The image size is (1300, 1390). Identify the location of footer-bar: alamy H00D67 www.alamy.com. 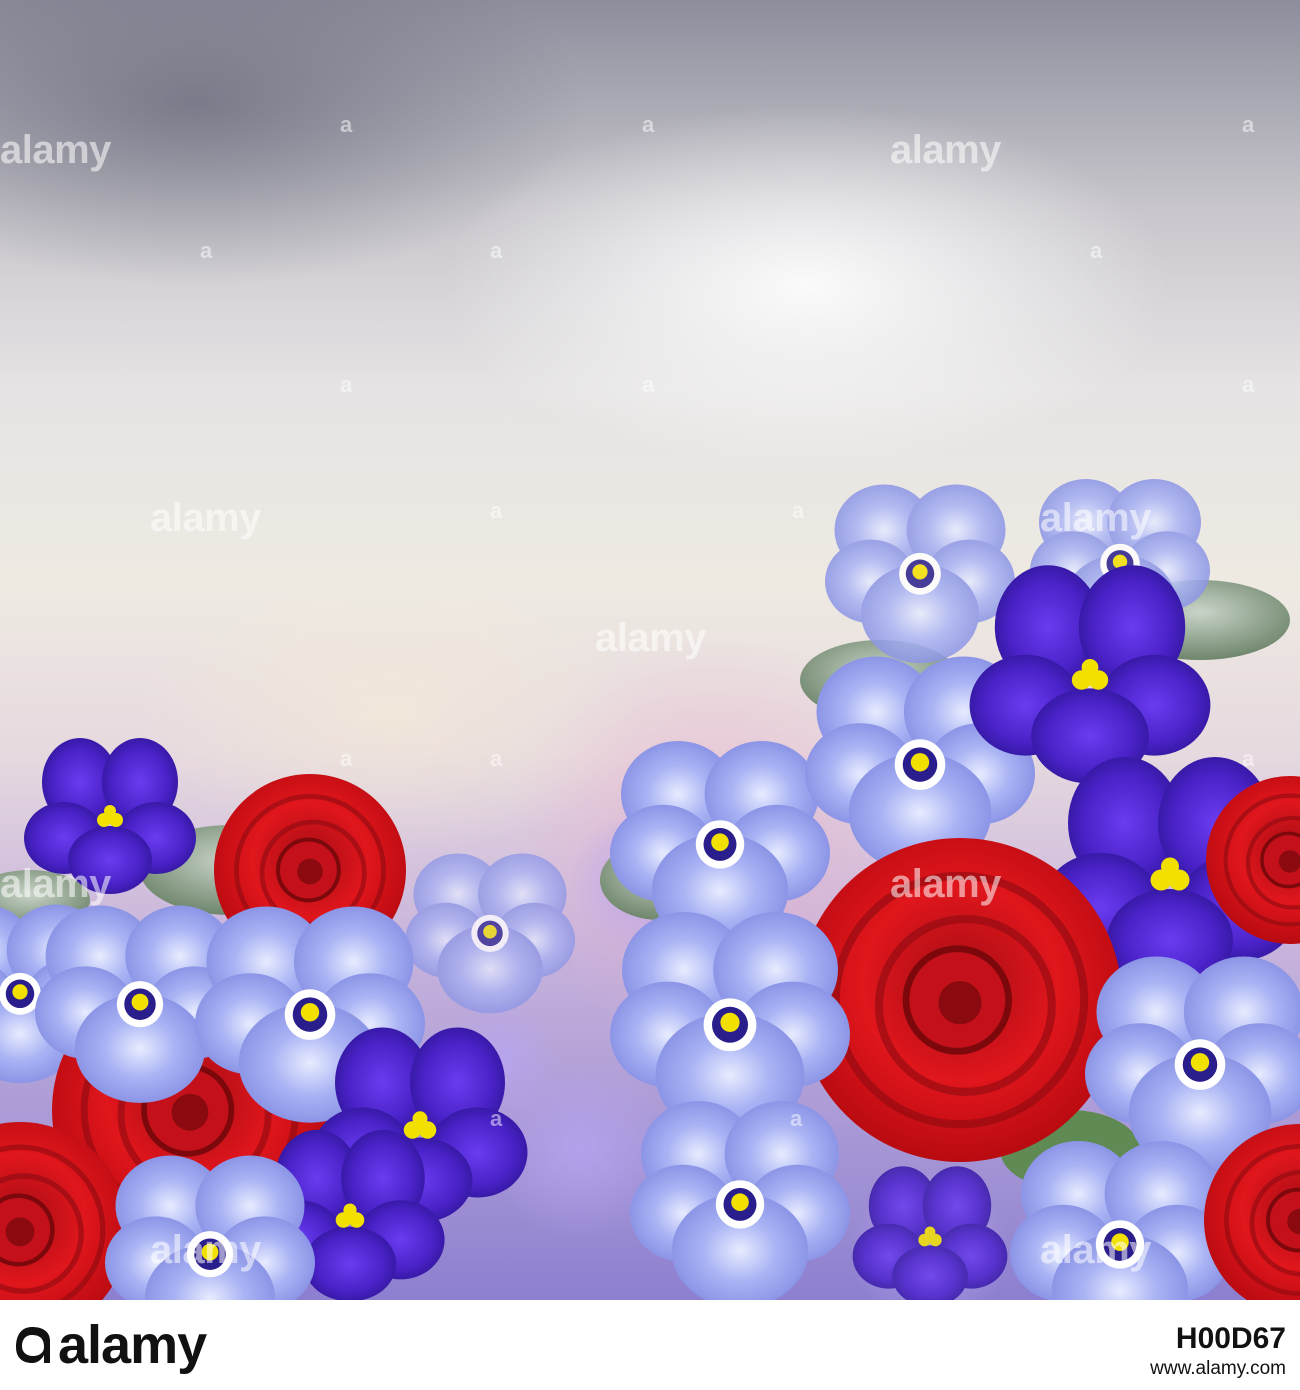
(650, 1345).